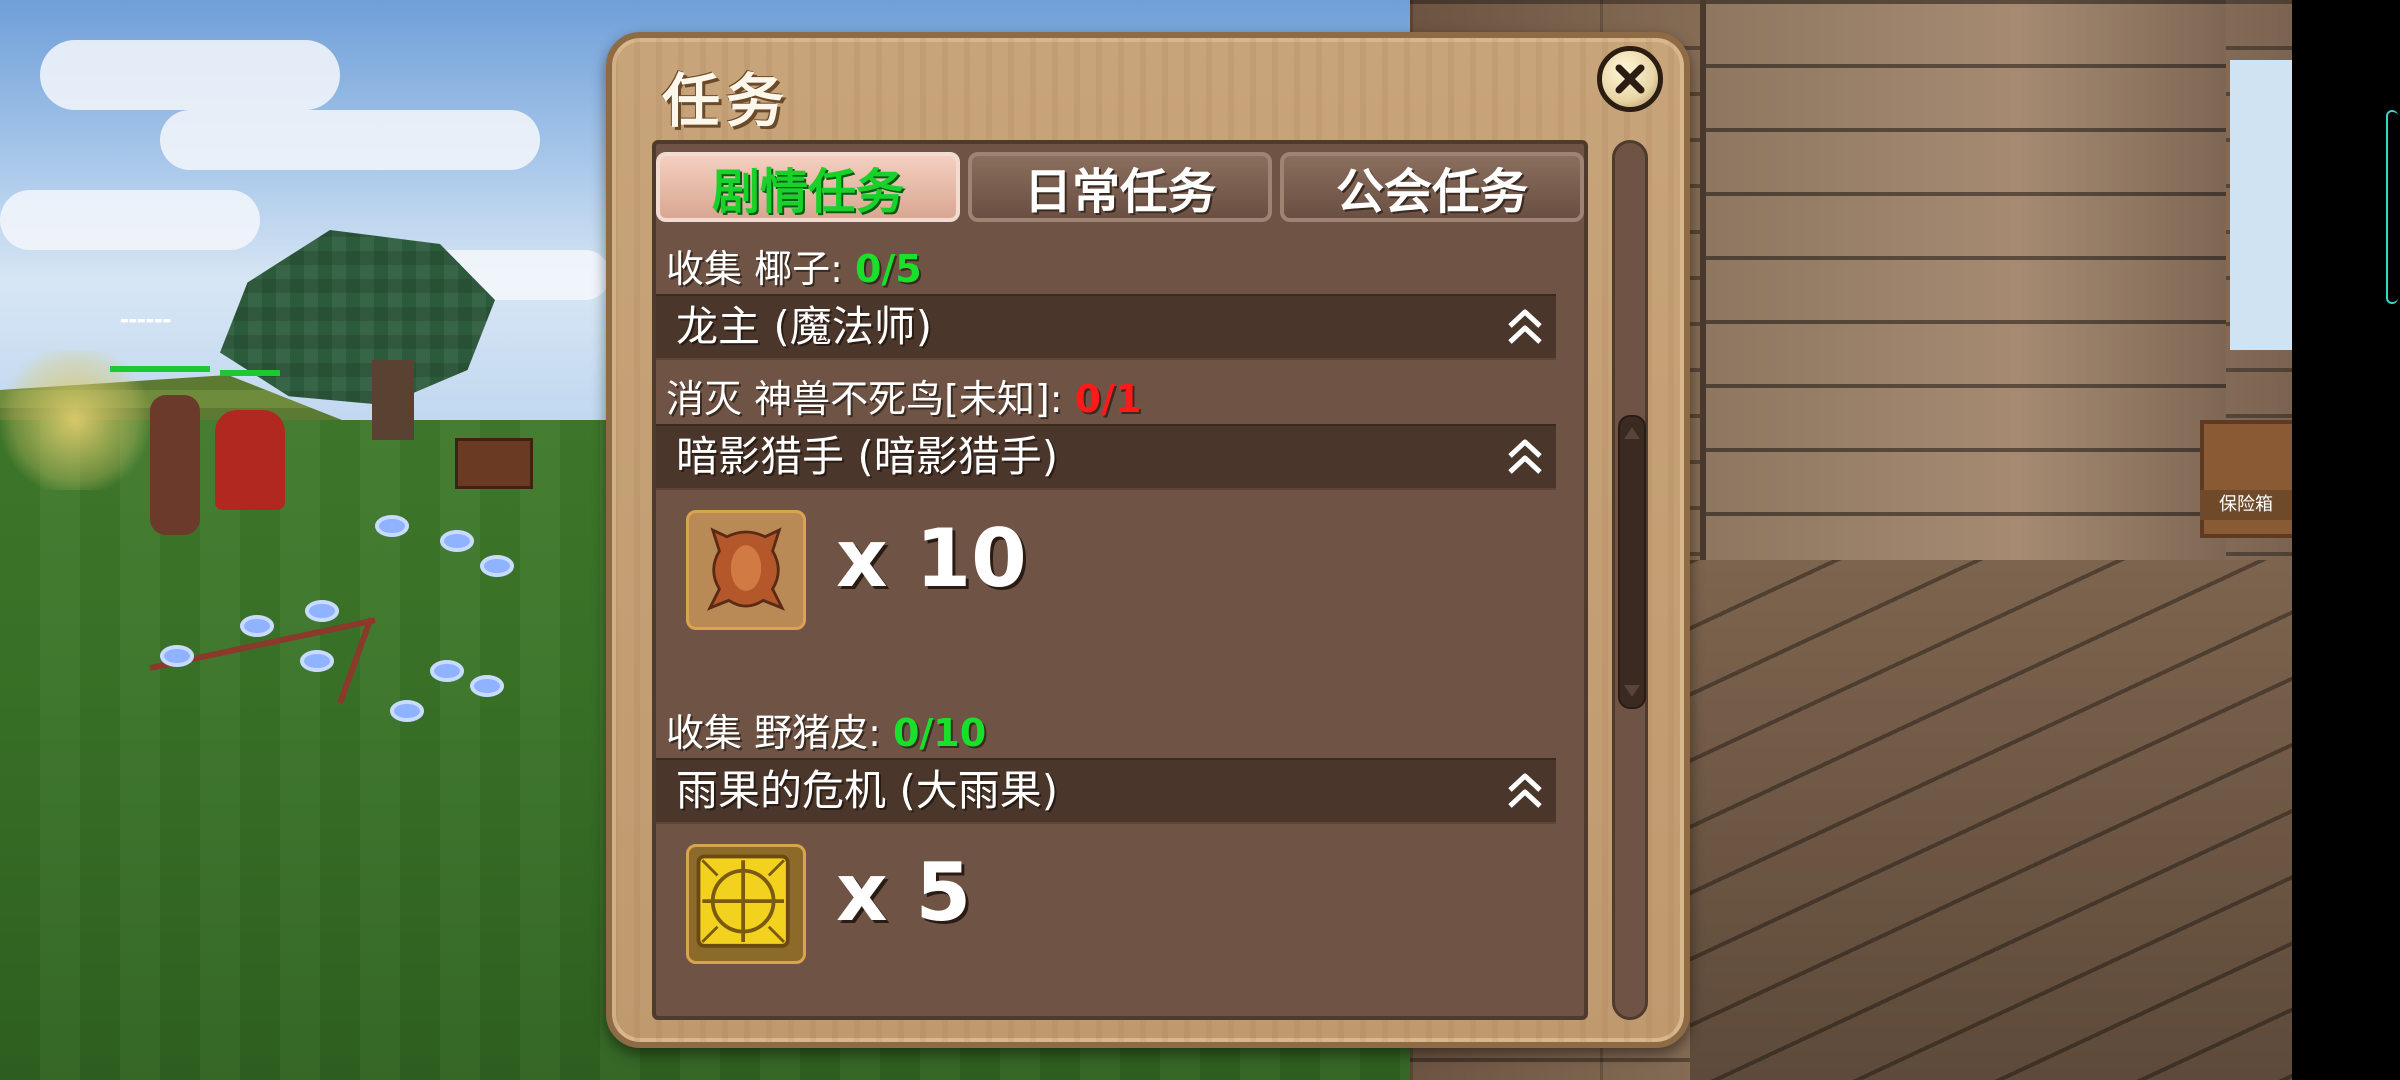 The image size is (2400, 1080). I want to click on quest-name: 暗影猎手 (暗影猎手), so click(867, 456).